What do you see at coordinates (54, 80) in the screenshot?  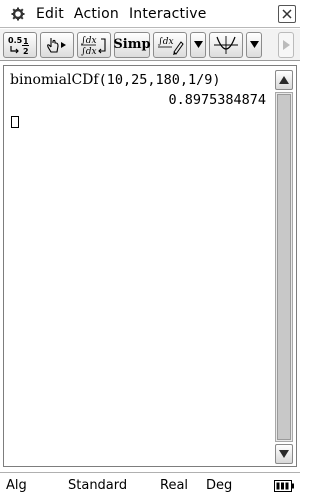 I see `function-name: binomialCDf` at bounding box center [54, 80].